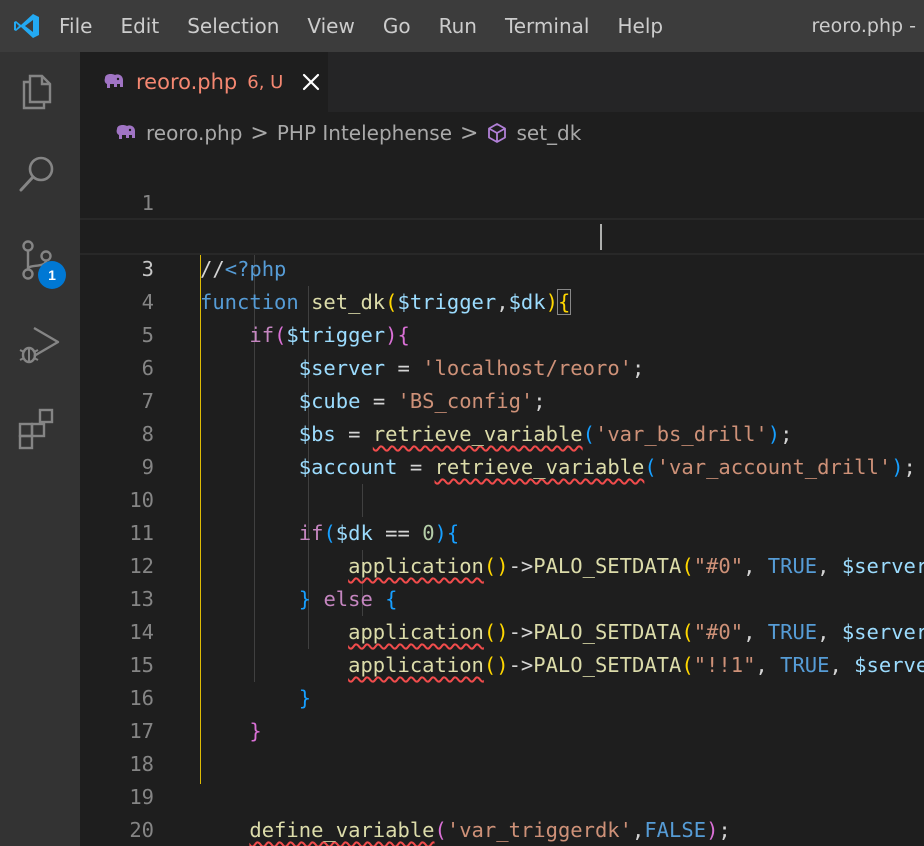 Image resolution: width=924 pixels, height=846 pixels. I want to click on breadcrumb-symbol: set_dk, so click(548, 133).